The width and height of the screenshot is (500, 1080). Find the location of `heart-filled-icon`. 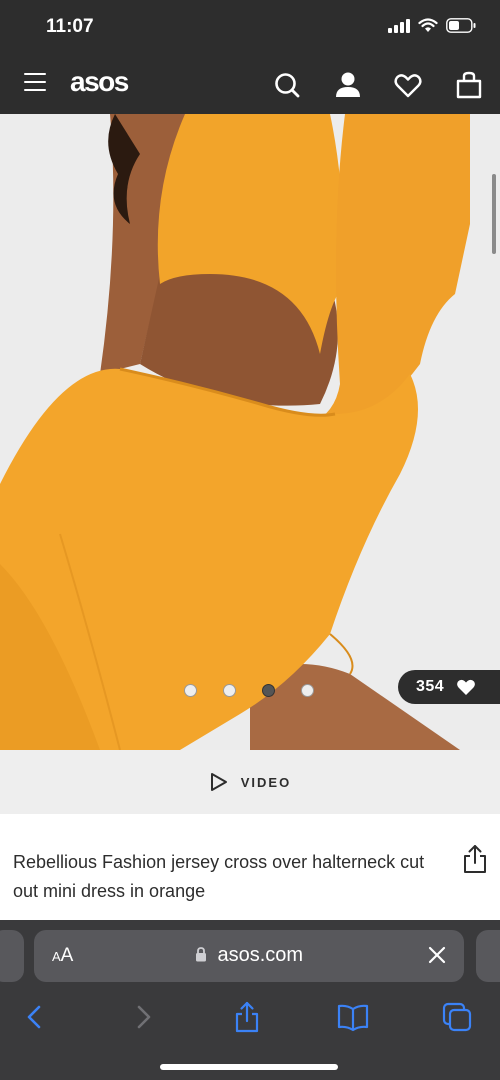

heart-filled-icon is located at coordinates (466, 687).